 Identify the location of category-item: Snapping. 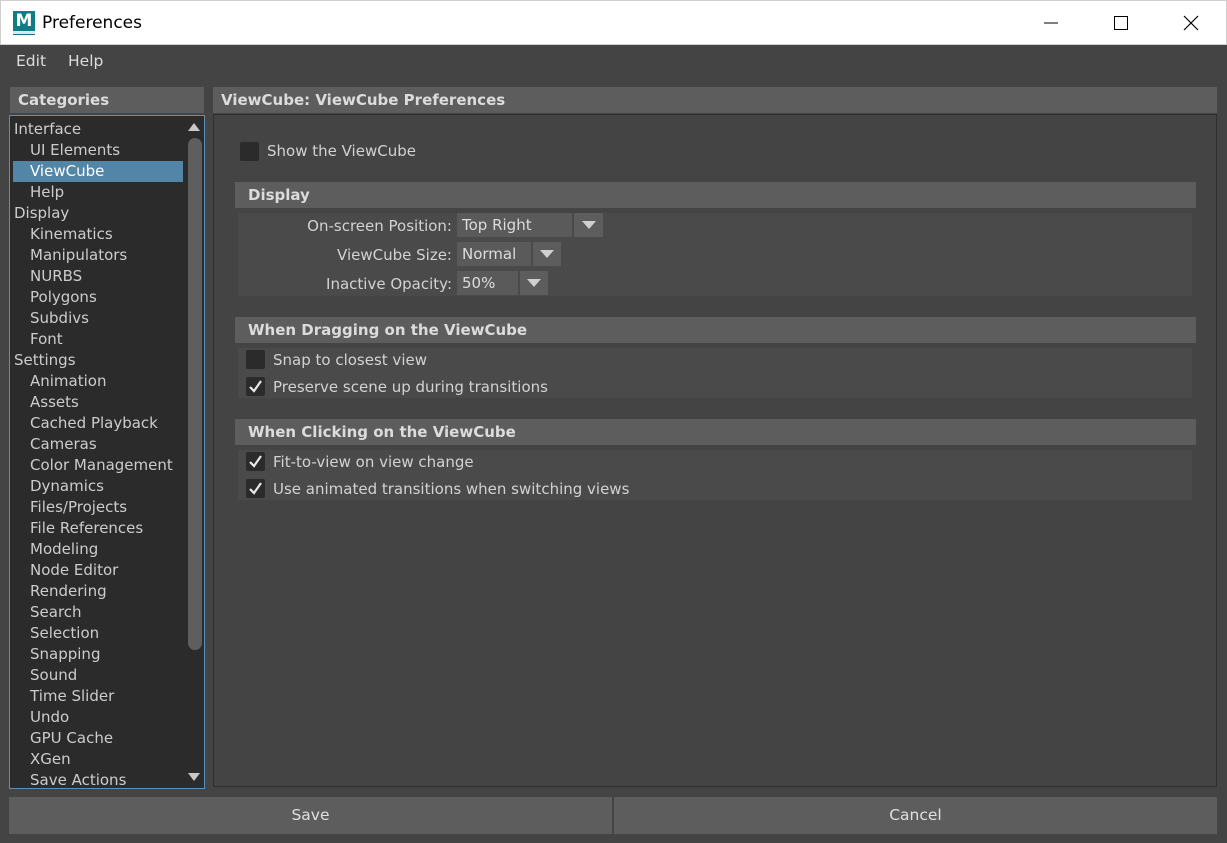
(98, 654).